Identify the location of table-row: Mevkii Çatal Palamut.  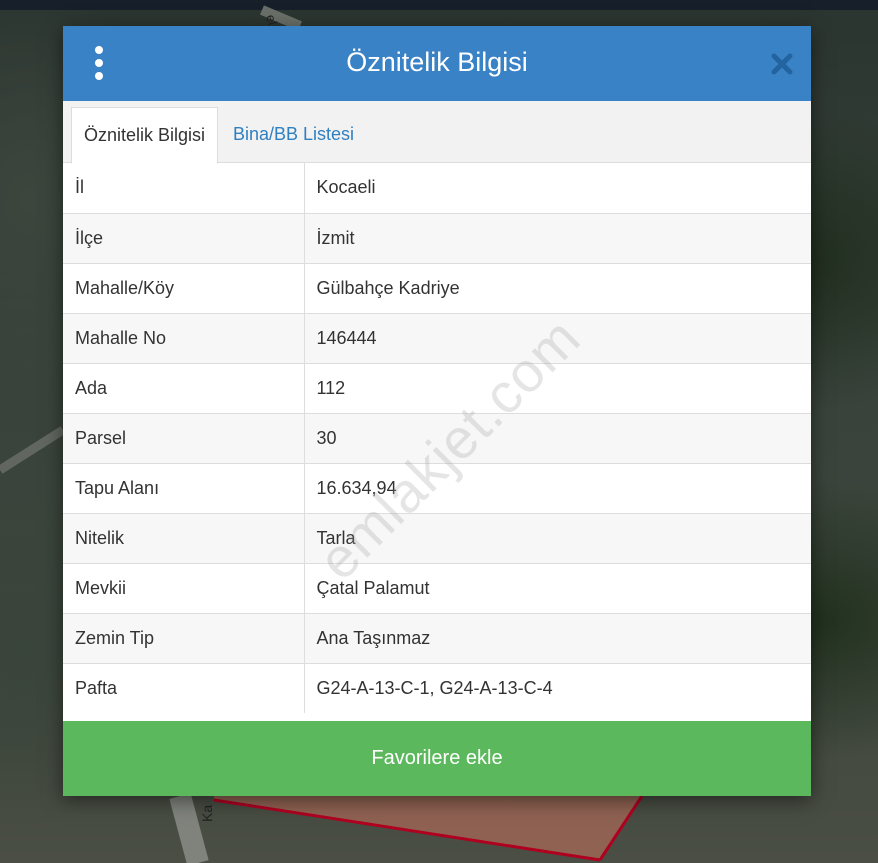
(437, 587).